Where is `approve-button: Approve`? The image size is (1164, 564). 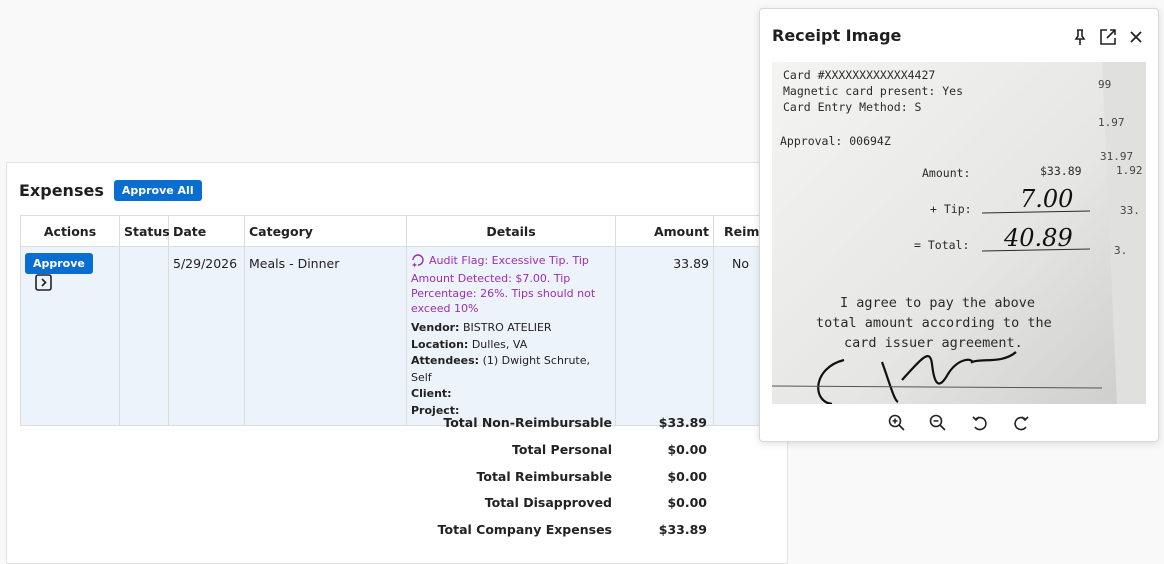
approve-button: Approve is located at coordinates (59, 263).